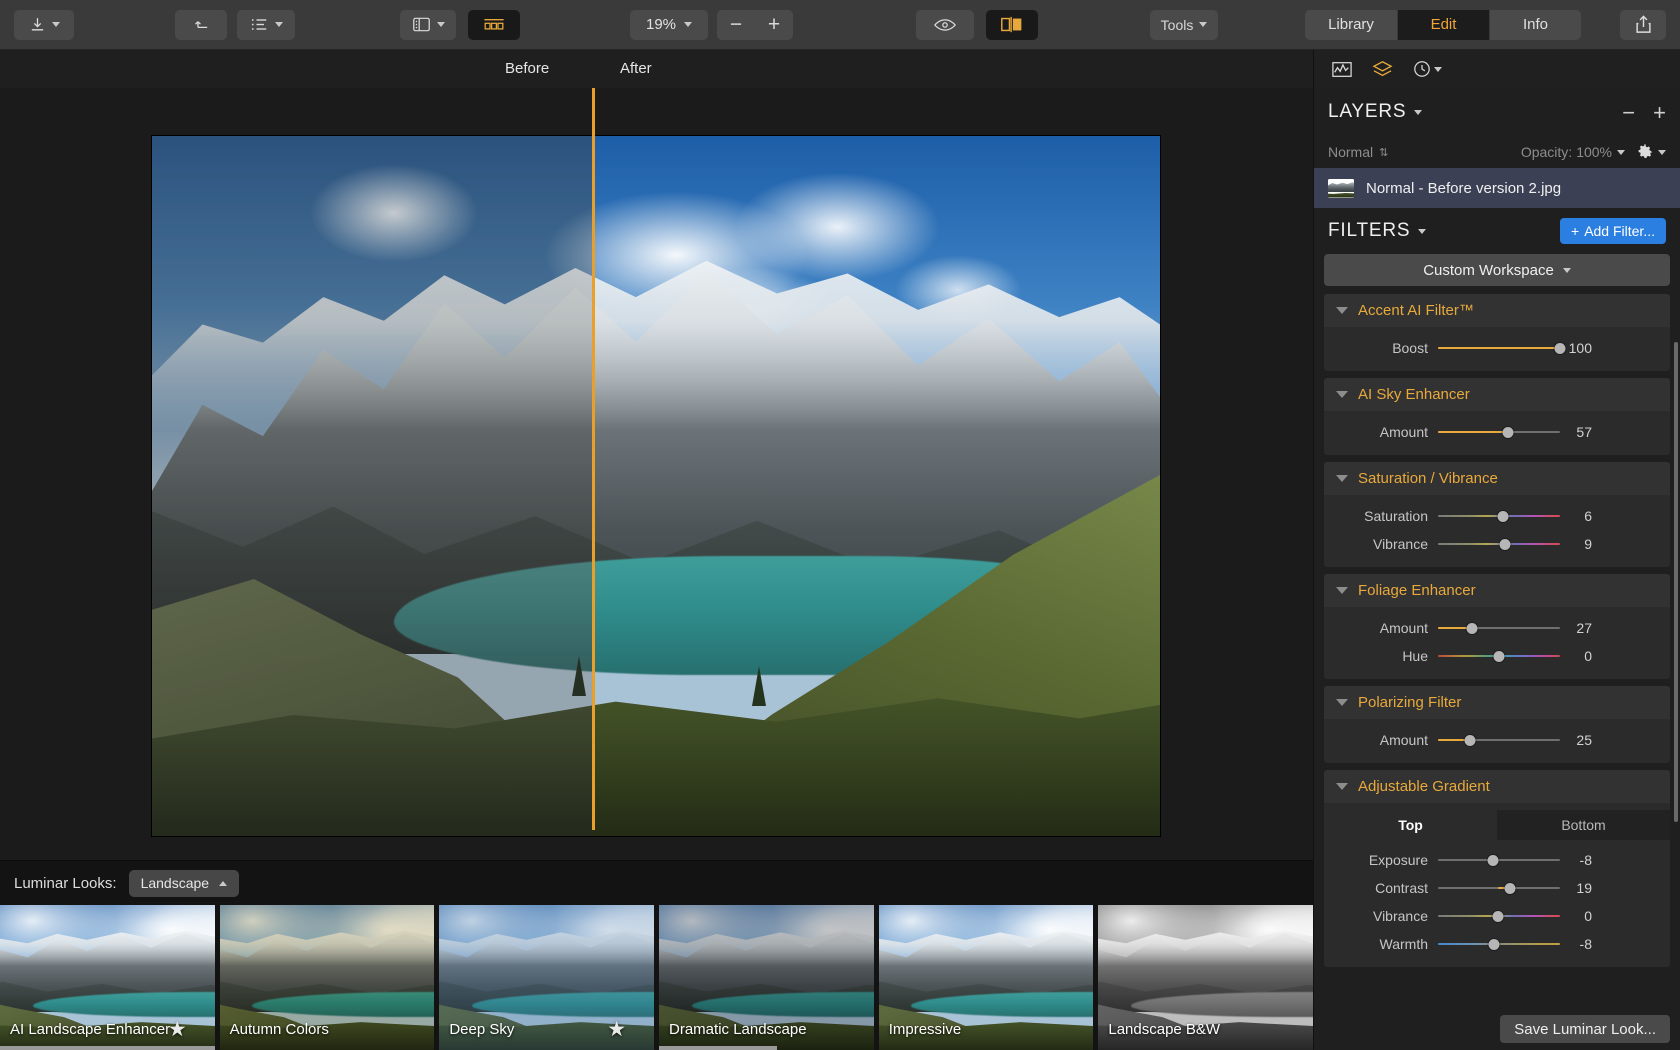 The image size is (1680, 1050). I want to click on look-card: Deep Sky ★, so click(547, 977).